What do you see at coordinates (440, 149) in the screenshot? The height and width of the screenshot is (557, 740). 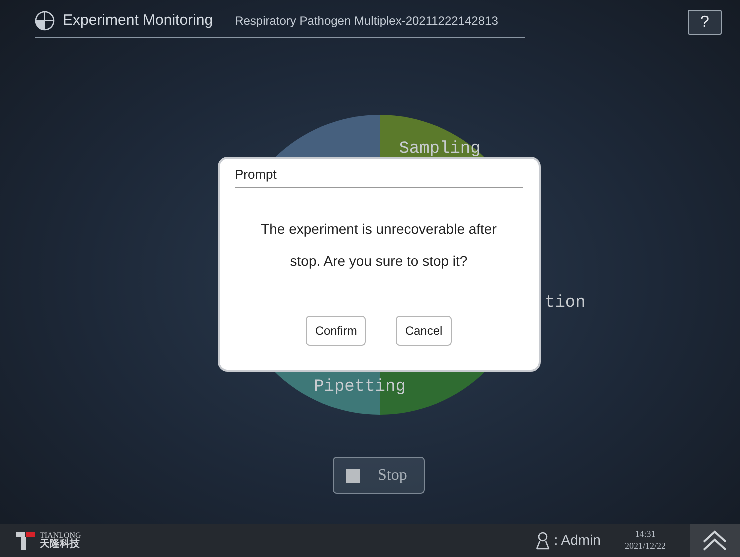 I see `segment-label: Sampling` at bounding box center [440, 149].